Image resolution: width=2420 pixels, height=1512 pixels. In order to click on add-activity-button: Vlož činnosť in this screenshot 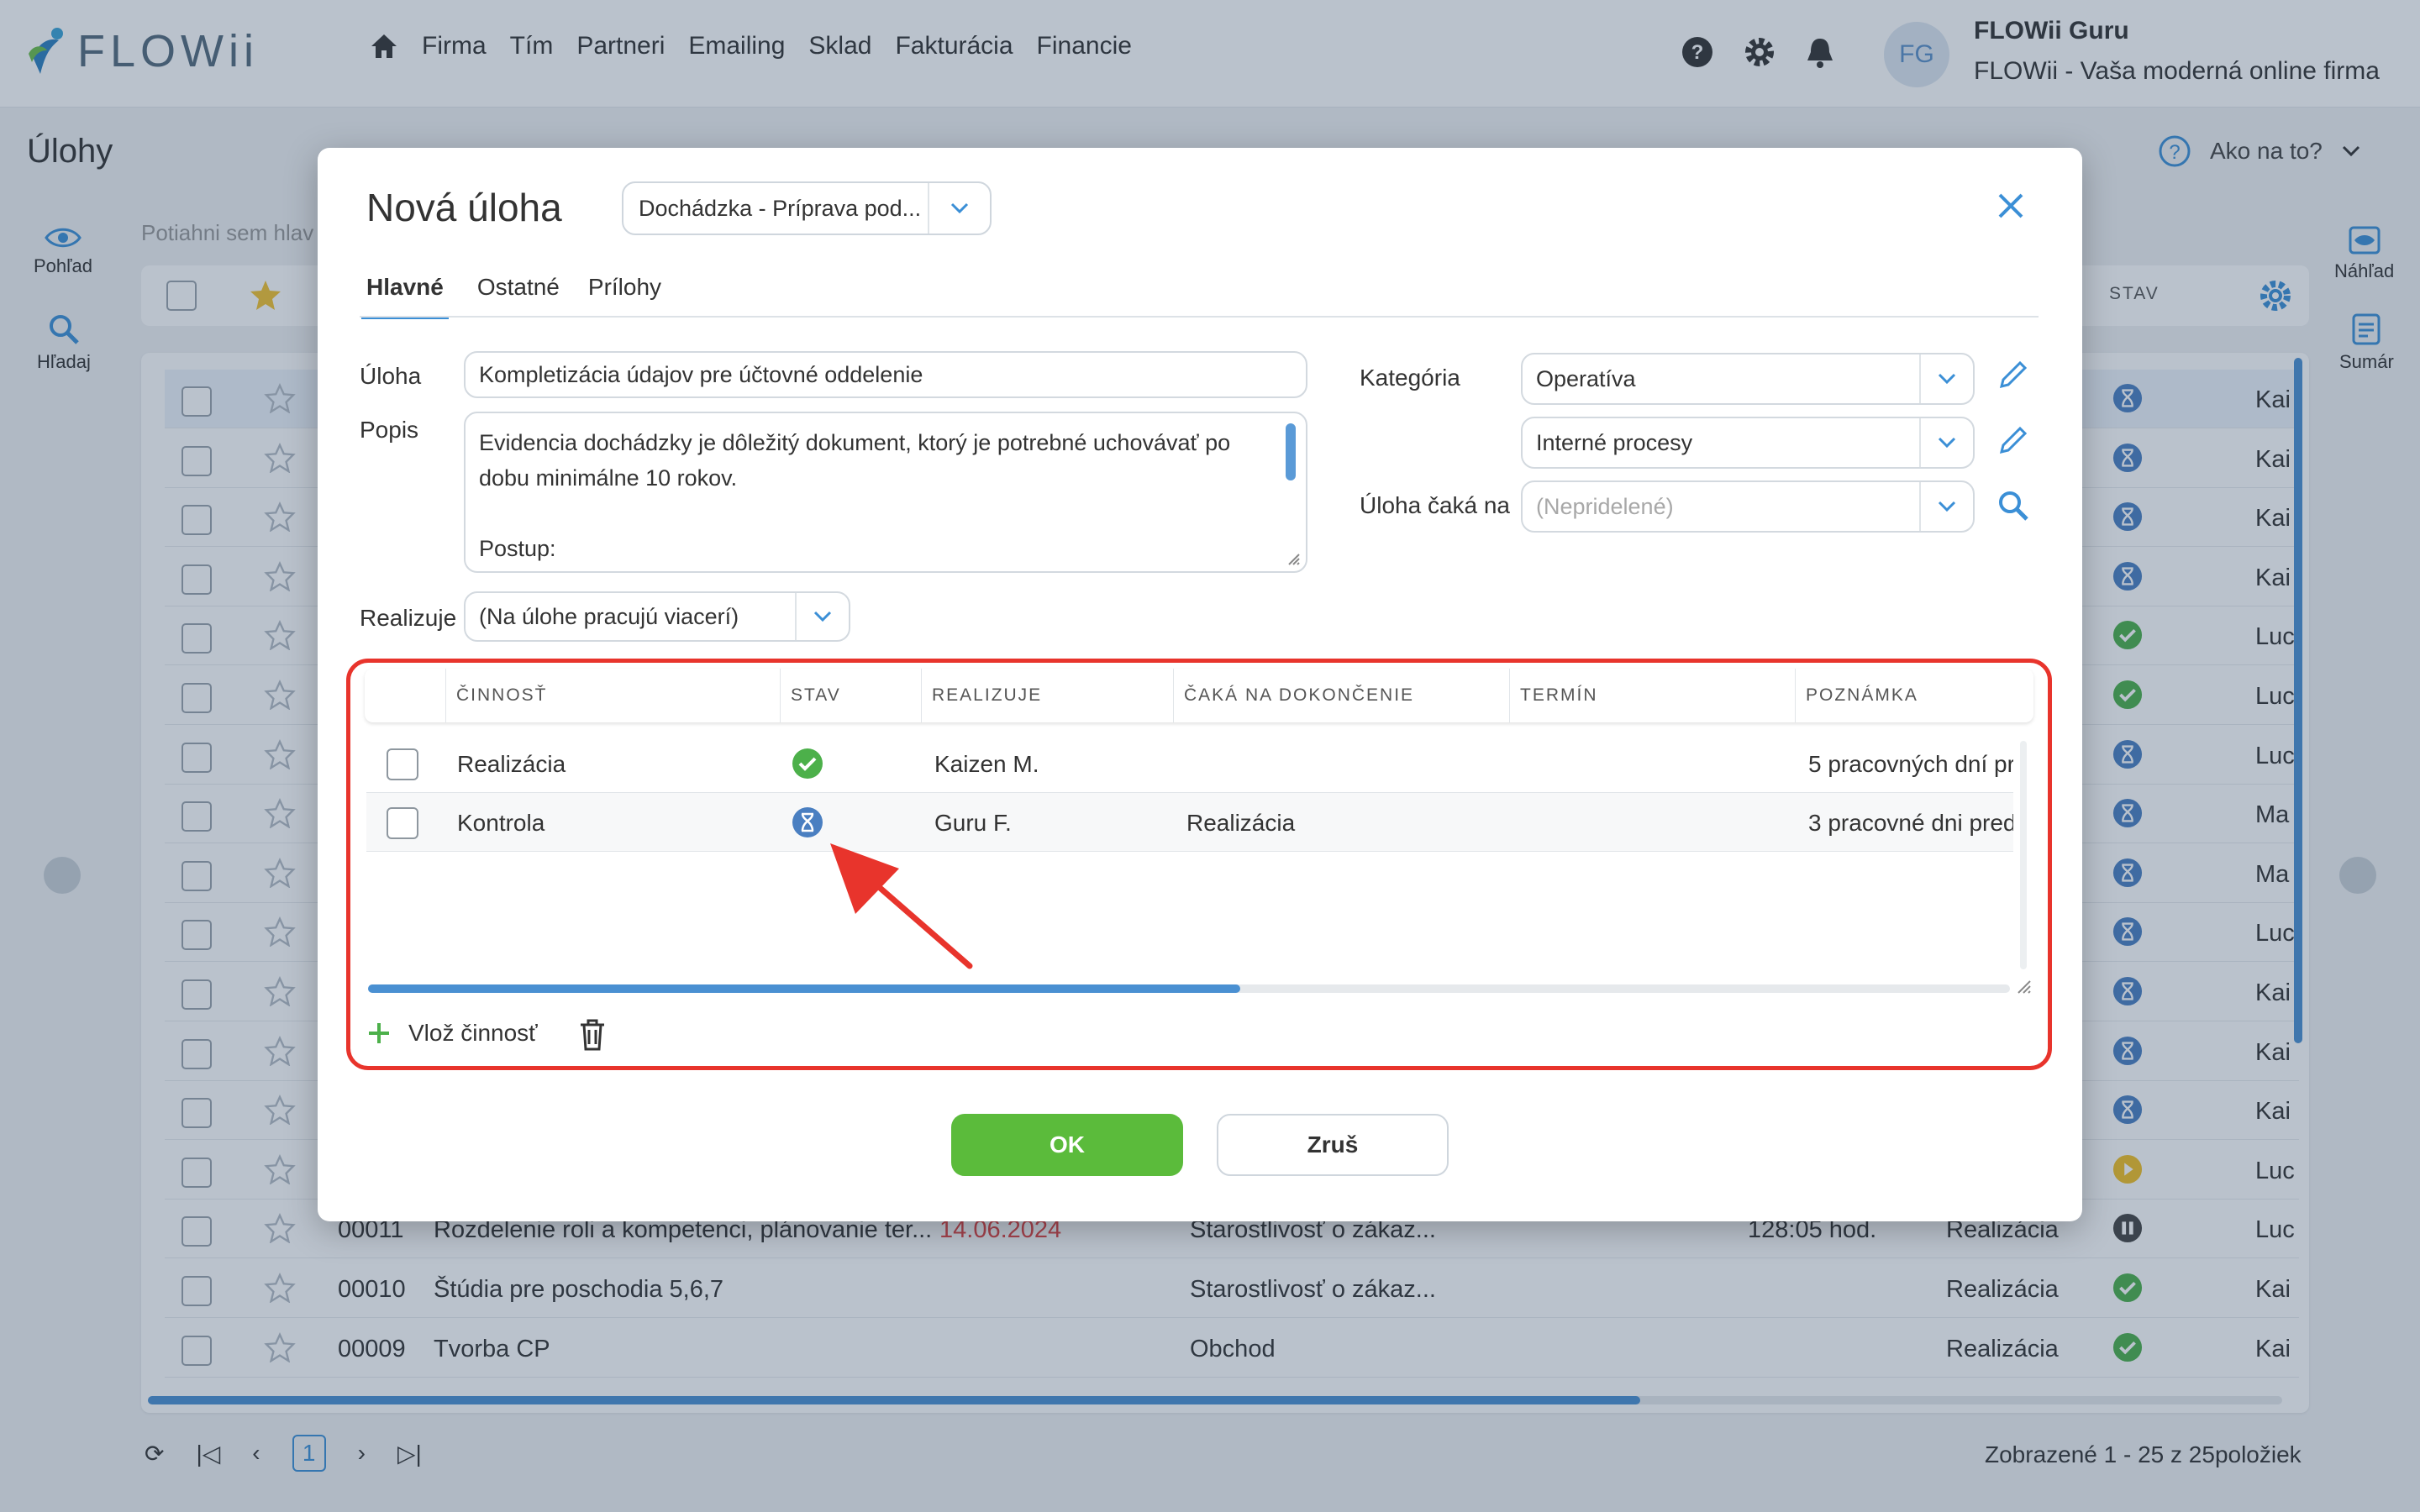, I will do `click(452, 1033)`.